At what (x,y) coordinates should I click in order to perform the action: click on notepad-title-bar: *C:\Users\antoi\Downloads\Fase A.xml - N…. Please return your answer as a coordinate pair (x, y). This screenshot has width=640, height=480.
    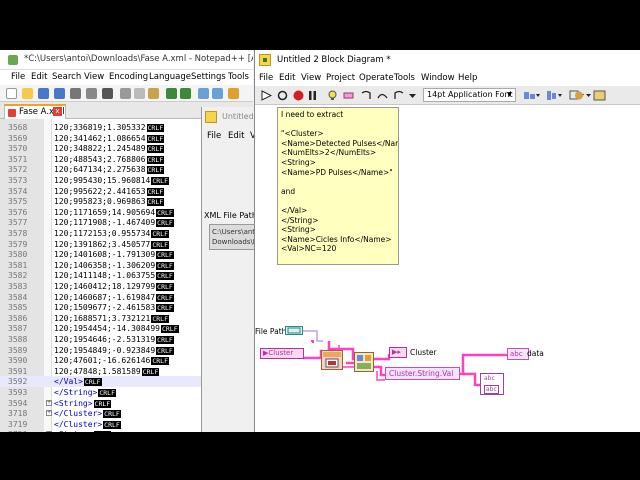
    Looking at the image, I should click on (126, 60).